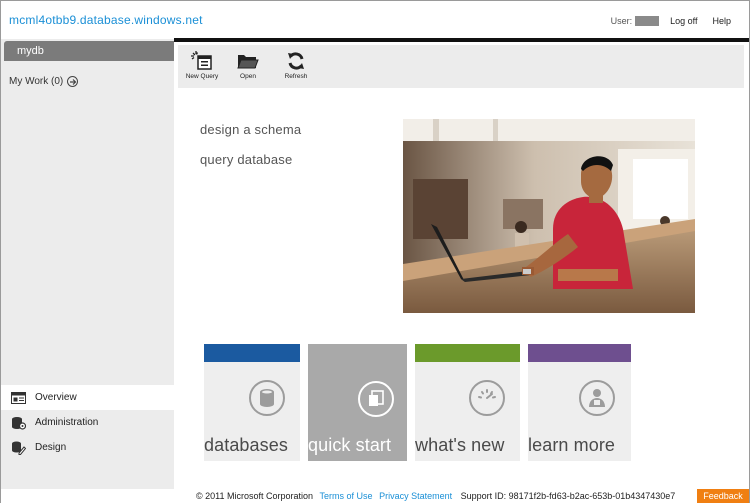  Describe the element at coordinates (621, 21) in the screenshot. I see `user-label: User:` at that location.